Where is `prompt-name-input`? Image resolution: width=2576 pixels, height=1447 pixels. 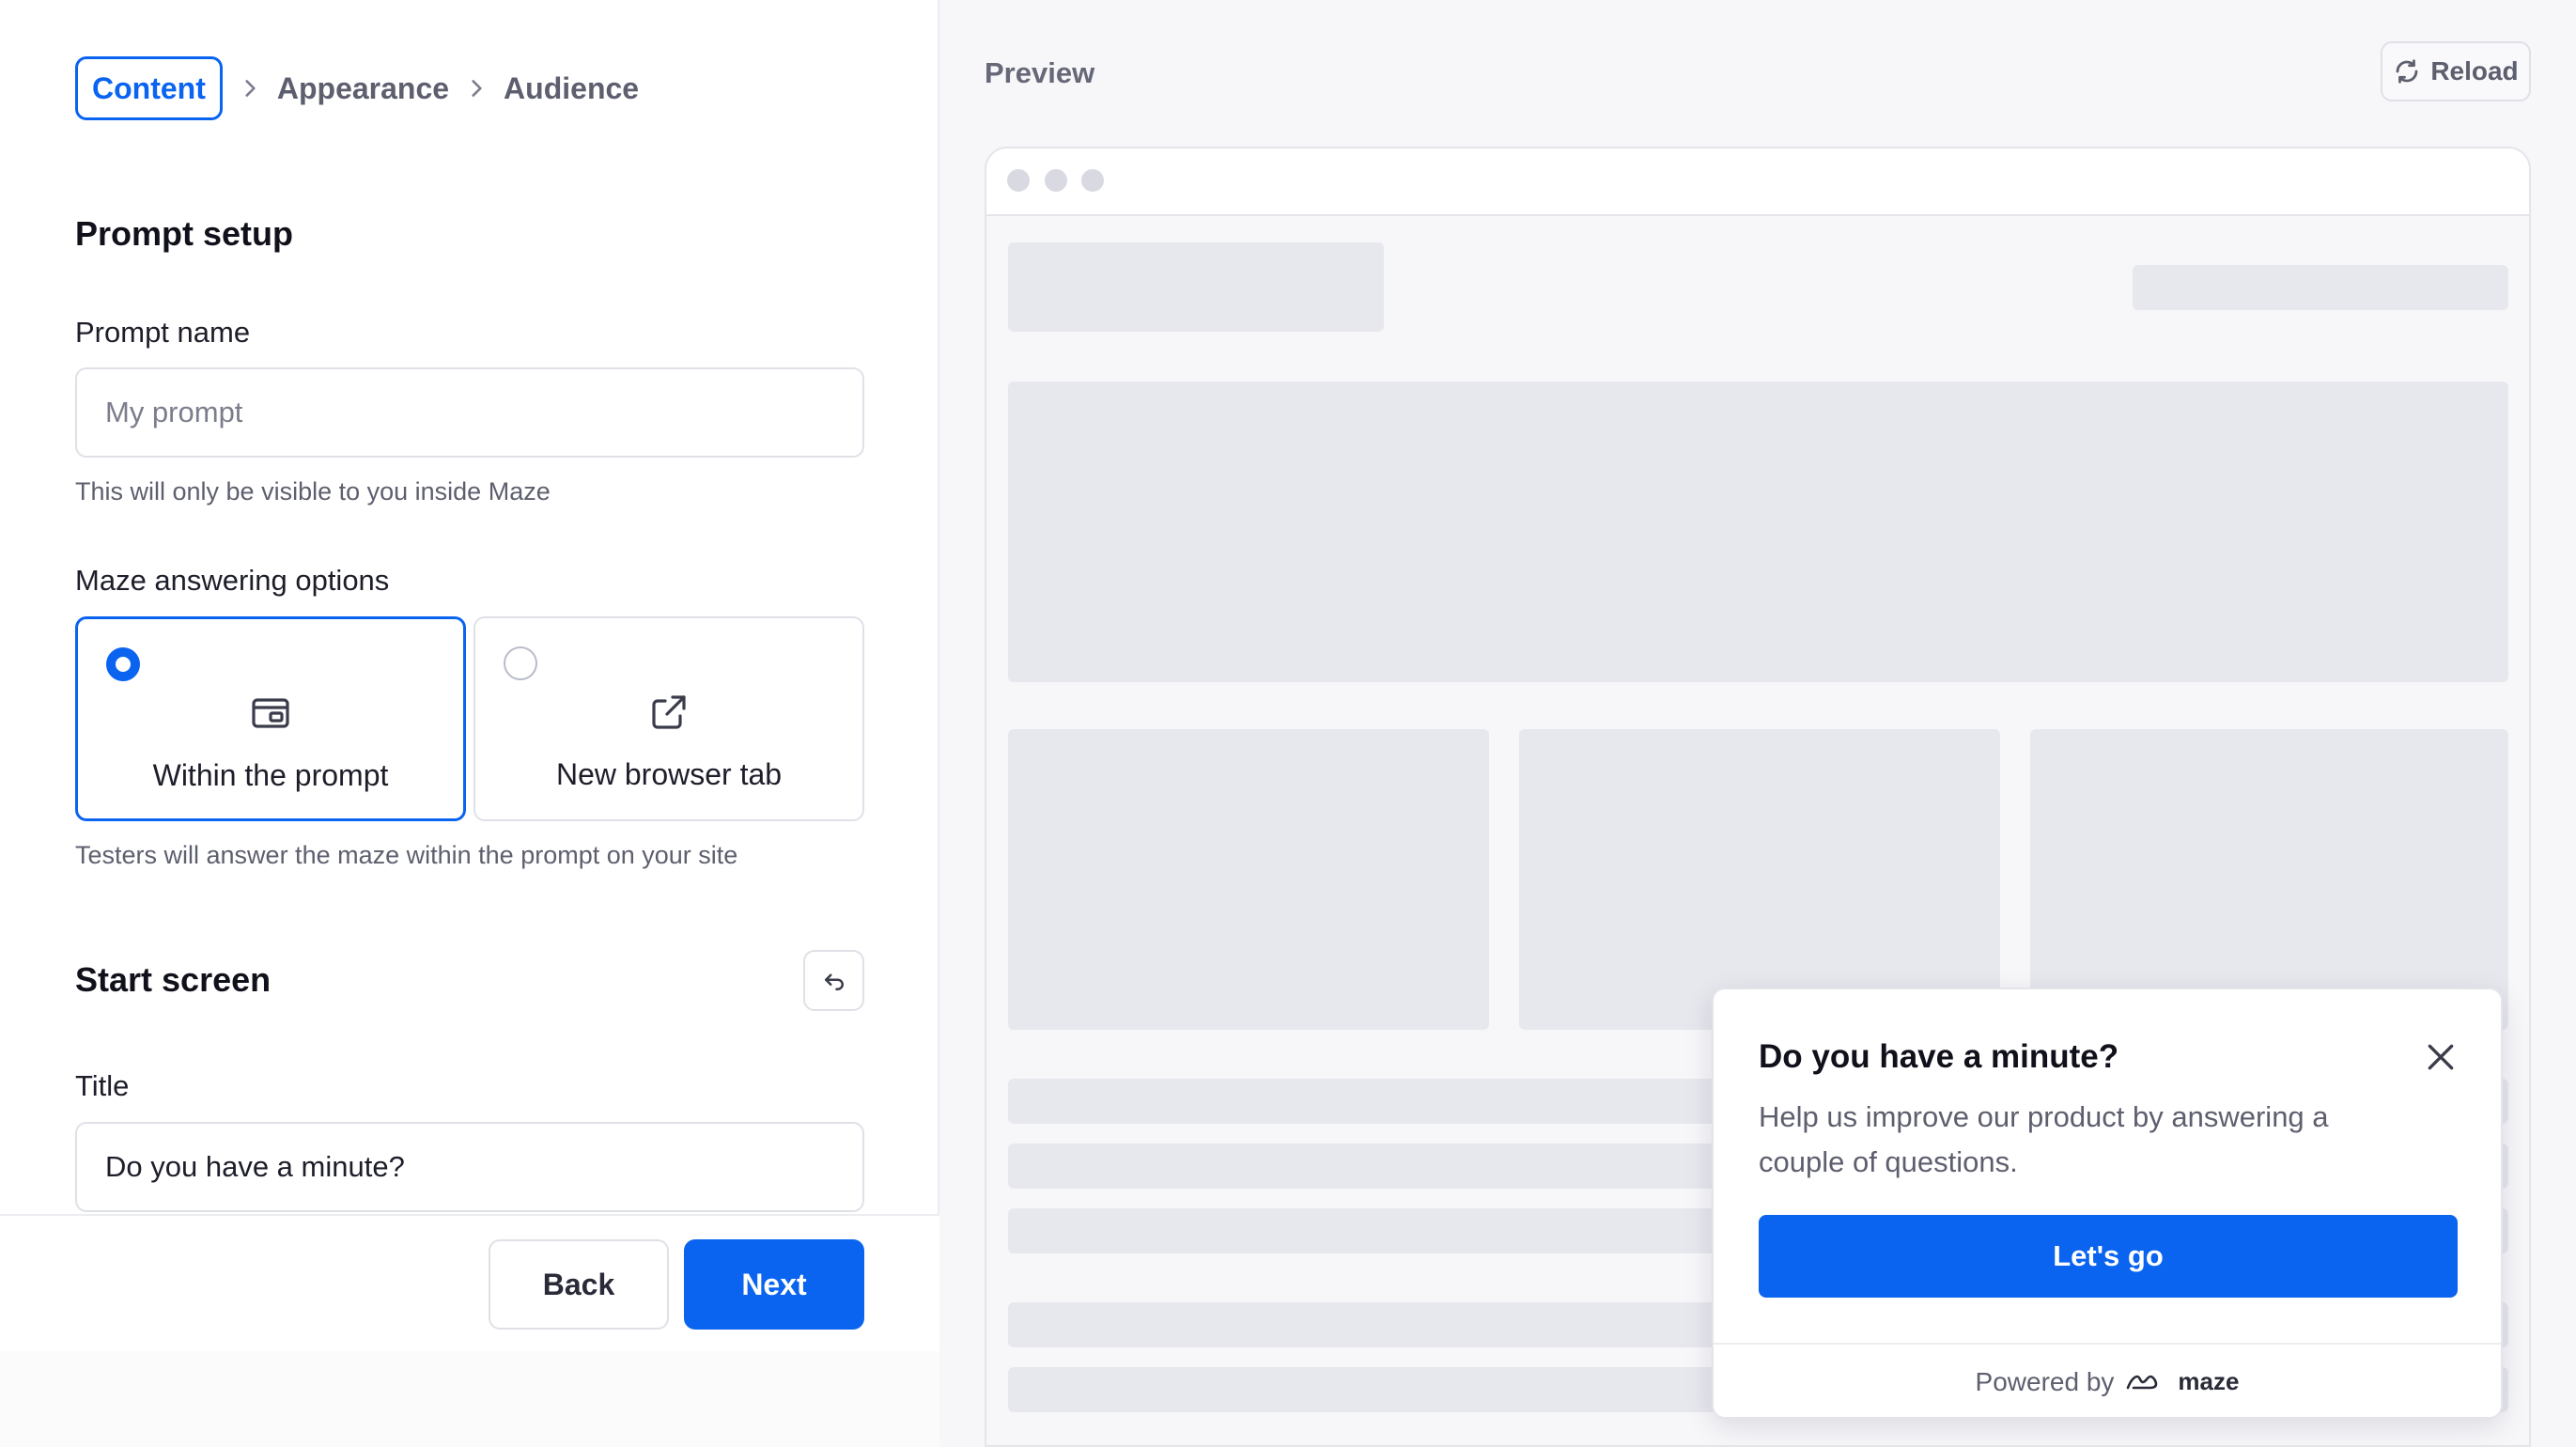 prompt-name-input is located at coordinates (470, 413).